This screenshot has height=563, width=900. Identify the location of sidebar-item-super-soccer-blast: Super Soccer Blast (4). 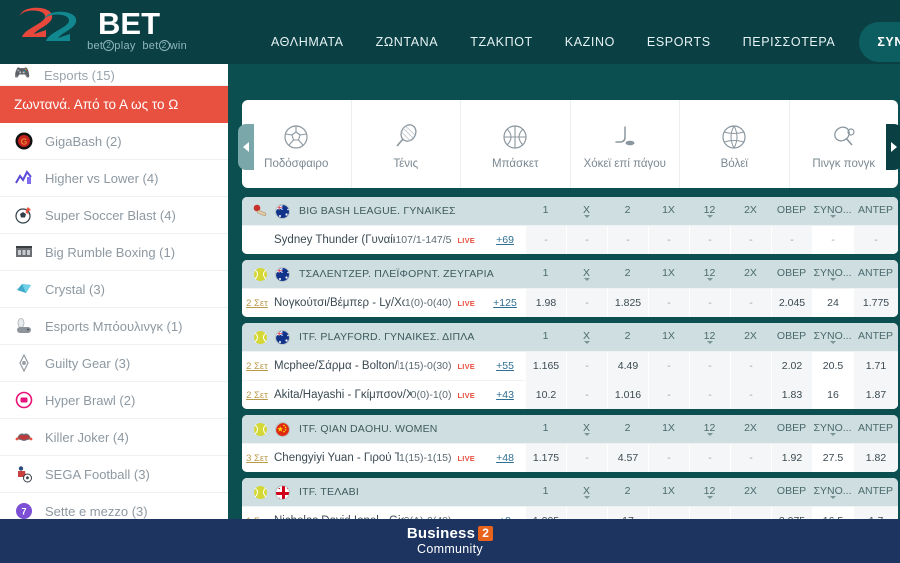
(114, 215).